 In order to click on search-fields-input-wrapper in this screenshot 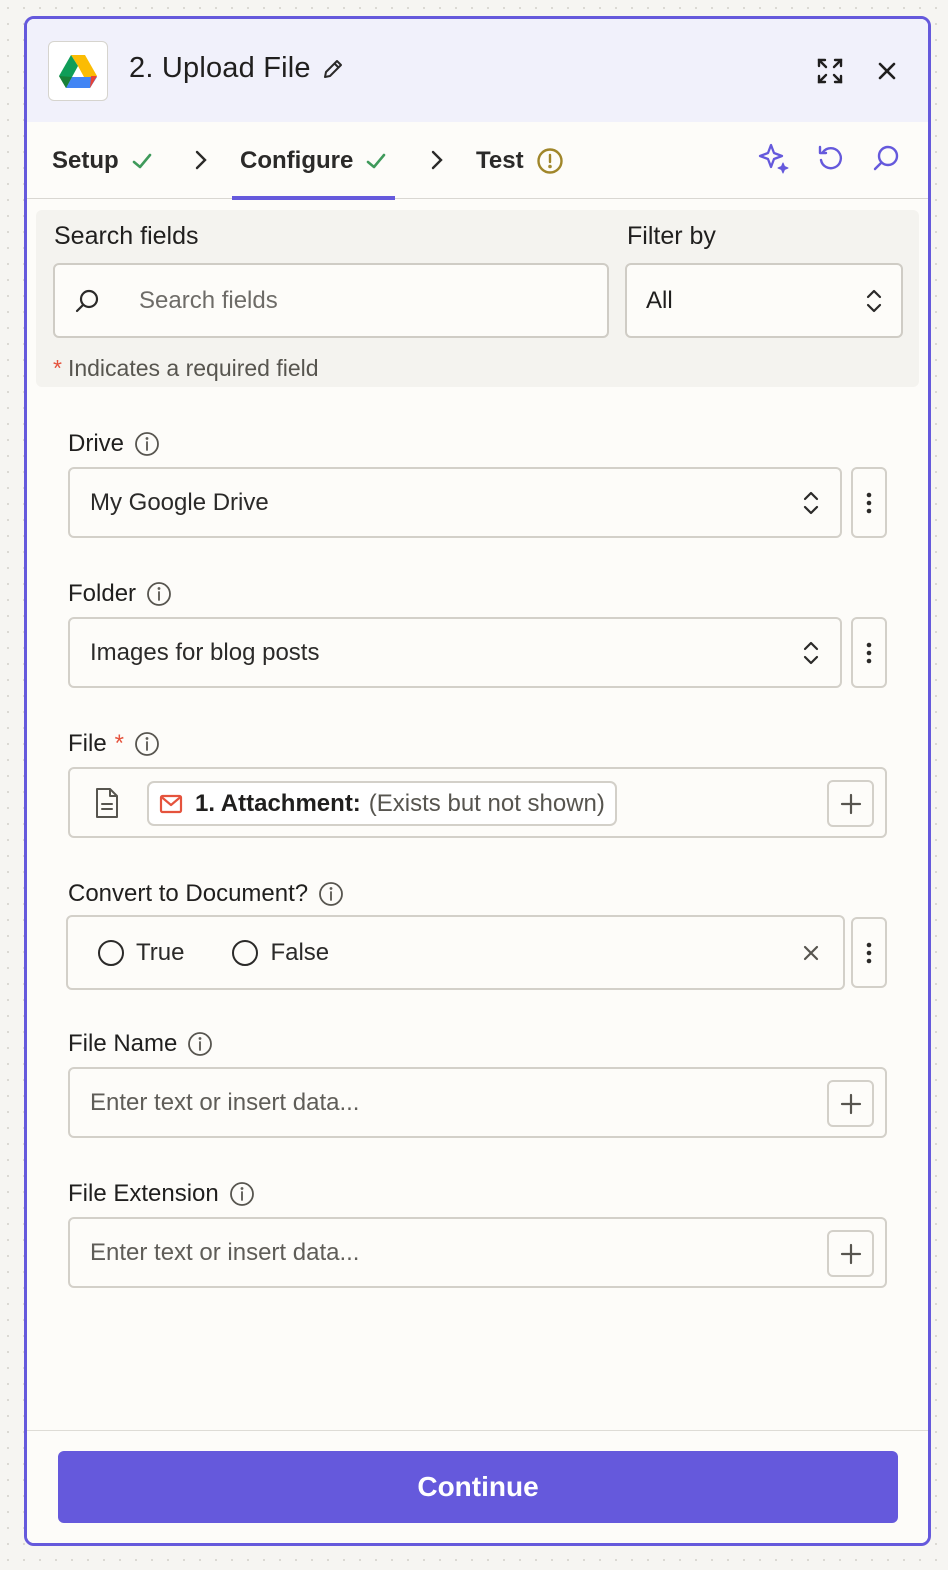, I will do `click(331, 300)`.